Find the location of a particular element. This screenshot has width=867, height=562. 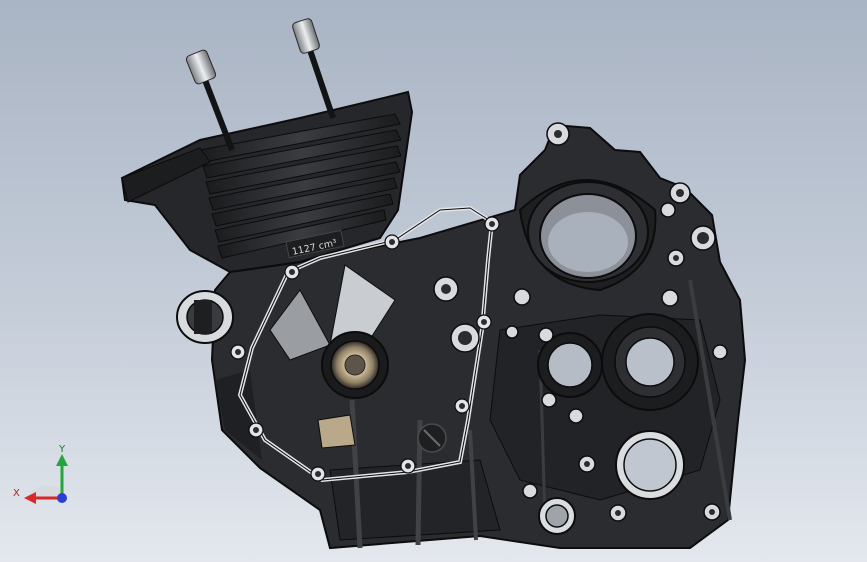

lower-right-bore is located at coordinates (650, 465).